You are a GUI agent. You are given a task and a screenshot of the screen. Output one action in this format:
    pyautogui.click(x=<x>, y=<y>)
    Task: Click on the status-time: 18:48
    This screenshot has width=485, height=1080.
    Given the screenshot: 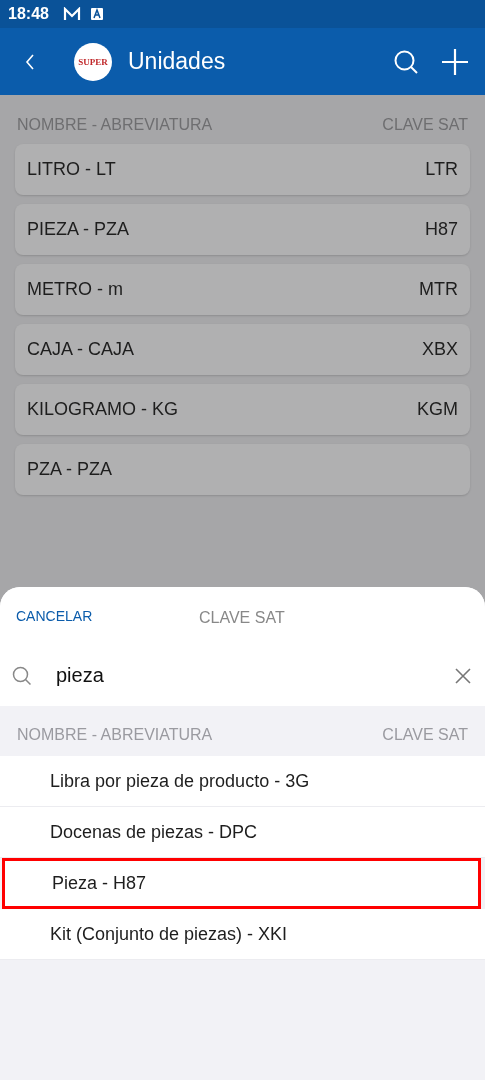 What is the action you would take?
    pyautogui.click(x=28, y=14)
    